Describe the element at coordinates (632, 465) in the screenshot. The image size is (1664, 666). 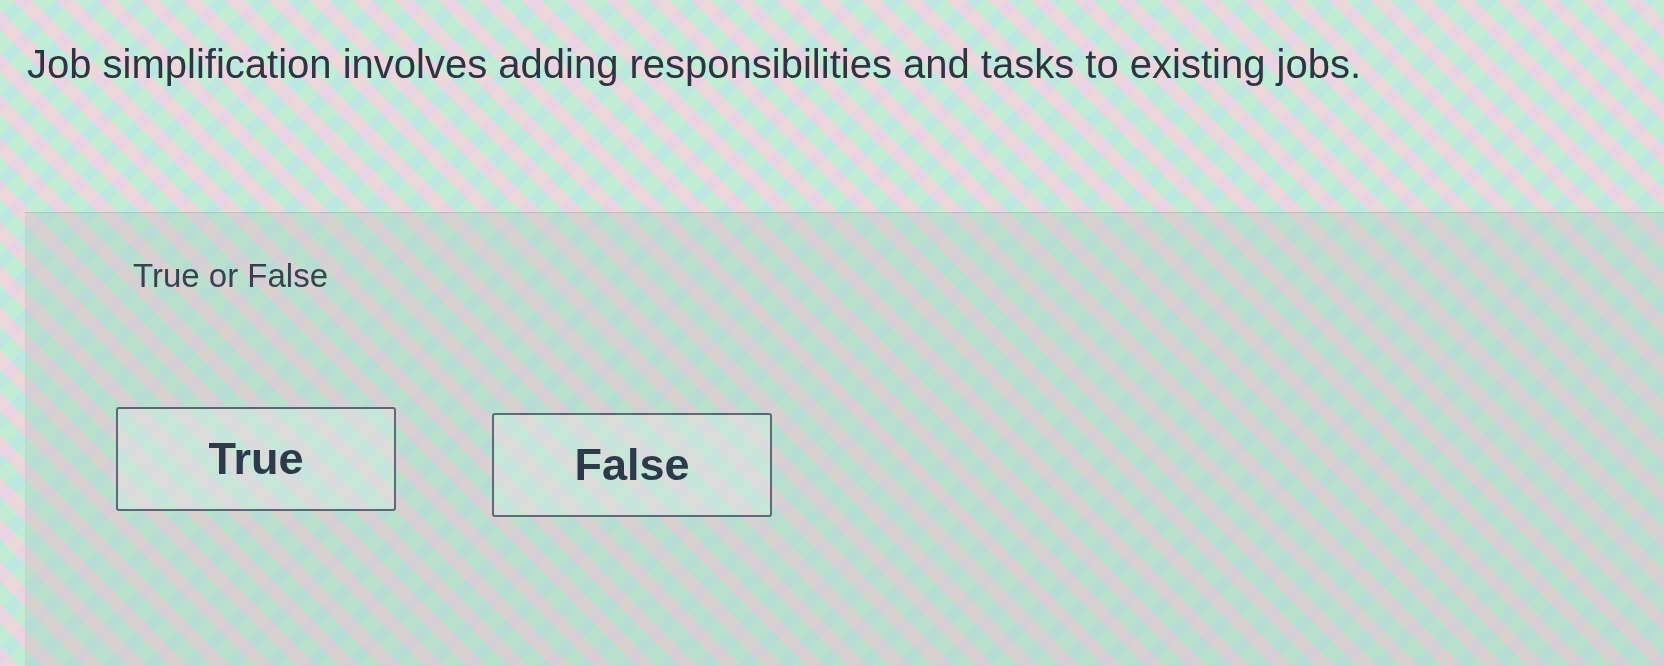
I see `answer-button: False` at that location.